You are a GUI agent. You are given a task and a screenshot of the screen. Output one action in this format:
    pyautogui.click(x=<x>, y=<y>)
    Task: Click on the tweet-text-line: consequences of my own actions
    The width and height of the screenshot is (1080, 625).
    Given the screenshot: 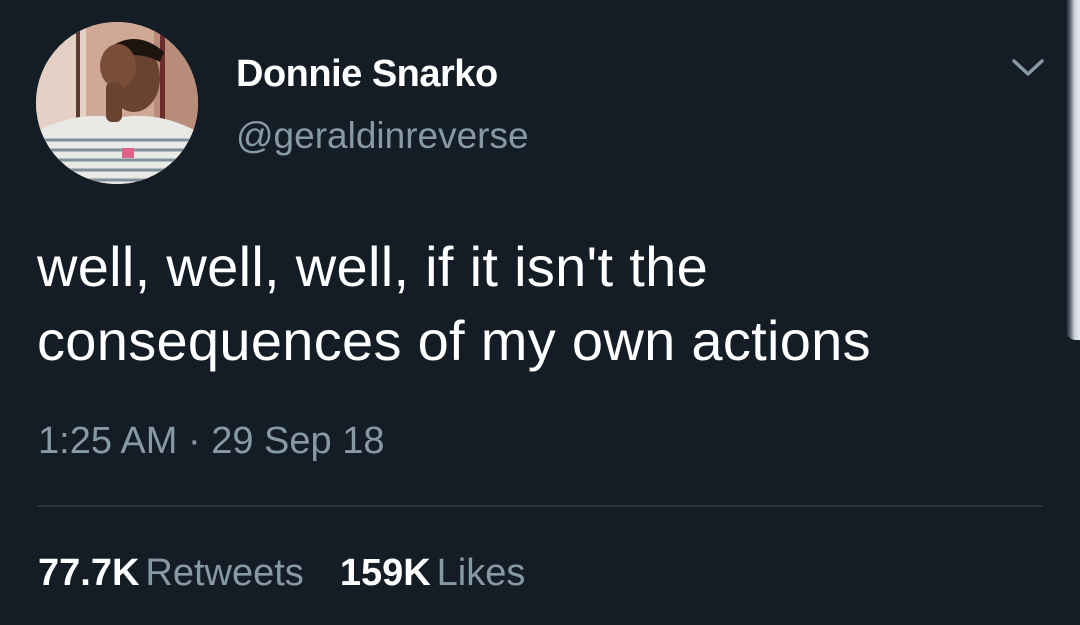 What is the action you would take?
    pyautogui.click(x=454, y=340)
    